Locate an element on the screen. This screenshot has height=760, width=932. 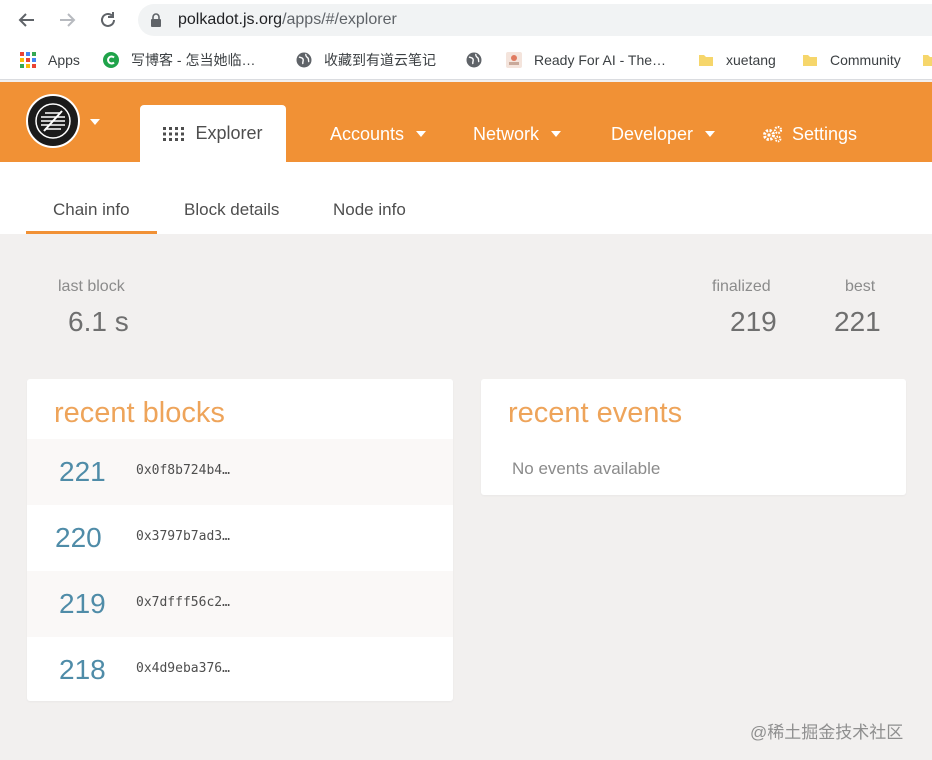
block-number: 220 is located at coordinates (90, 538).